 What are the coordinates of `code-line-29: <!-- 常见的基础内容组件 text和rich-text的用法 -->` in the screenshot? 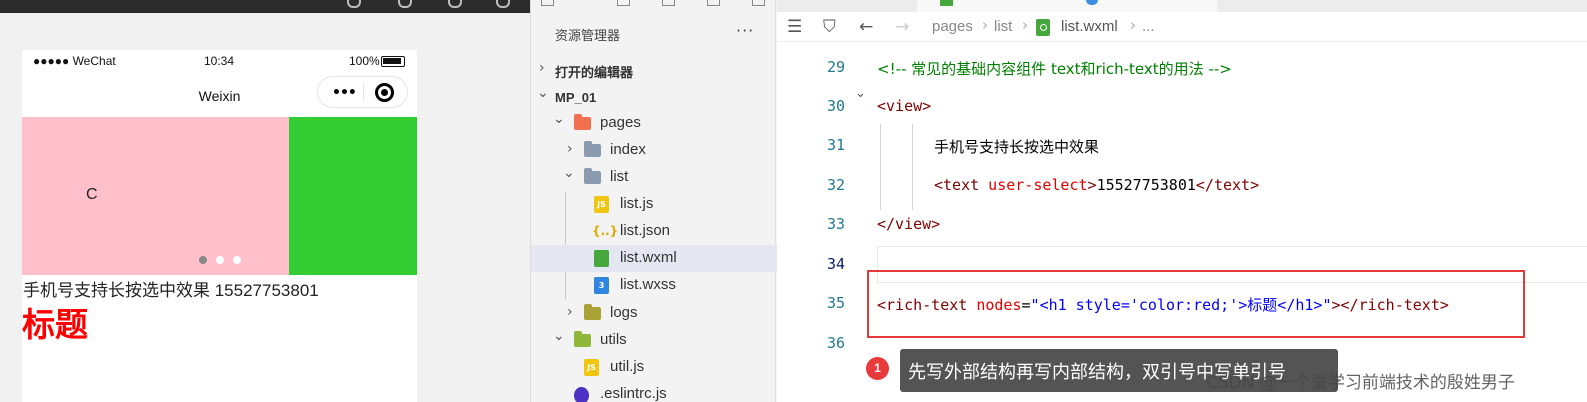 It's located at (1054, 68).